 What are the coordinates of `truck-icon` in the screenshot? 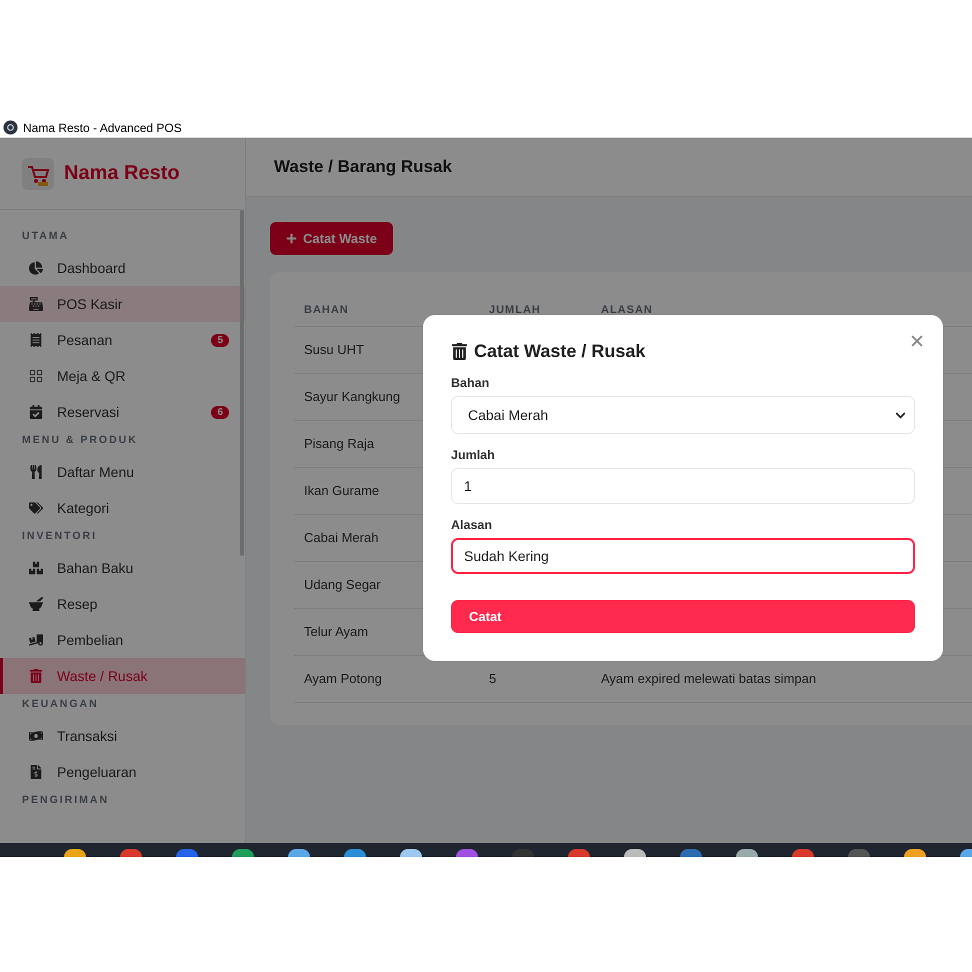 It's located at (36, 640).